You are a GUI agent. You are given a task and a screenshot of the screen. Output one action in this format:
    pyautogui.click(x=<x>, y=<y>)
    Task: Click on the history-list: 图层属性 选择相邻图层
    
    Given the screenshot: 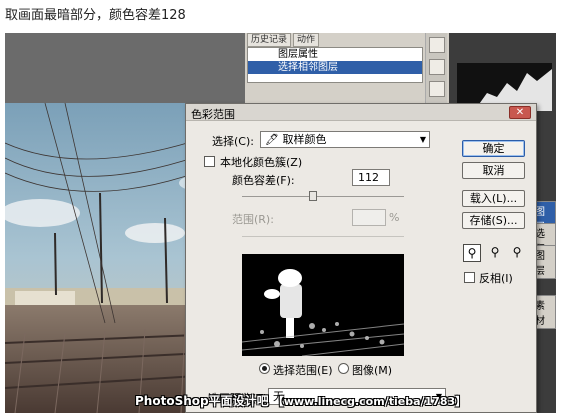 What is the action you would take?
    pyautogui.click(x=335, y=65)
    